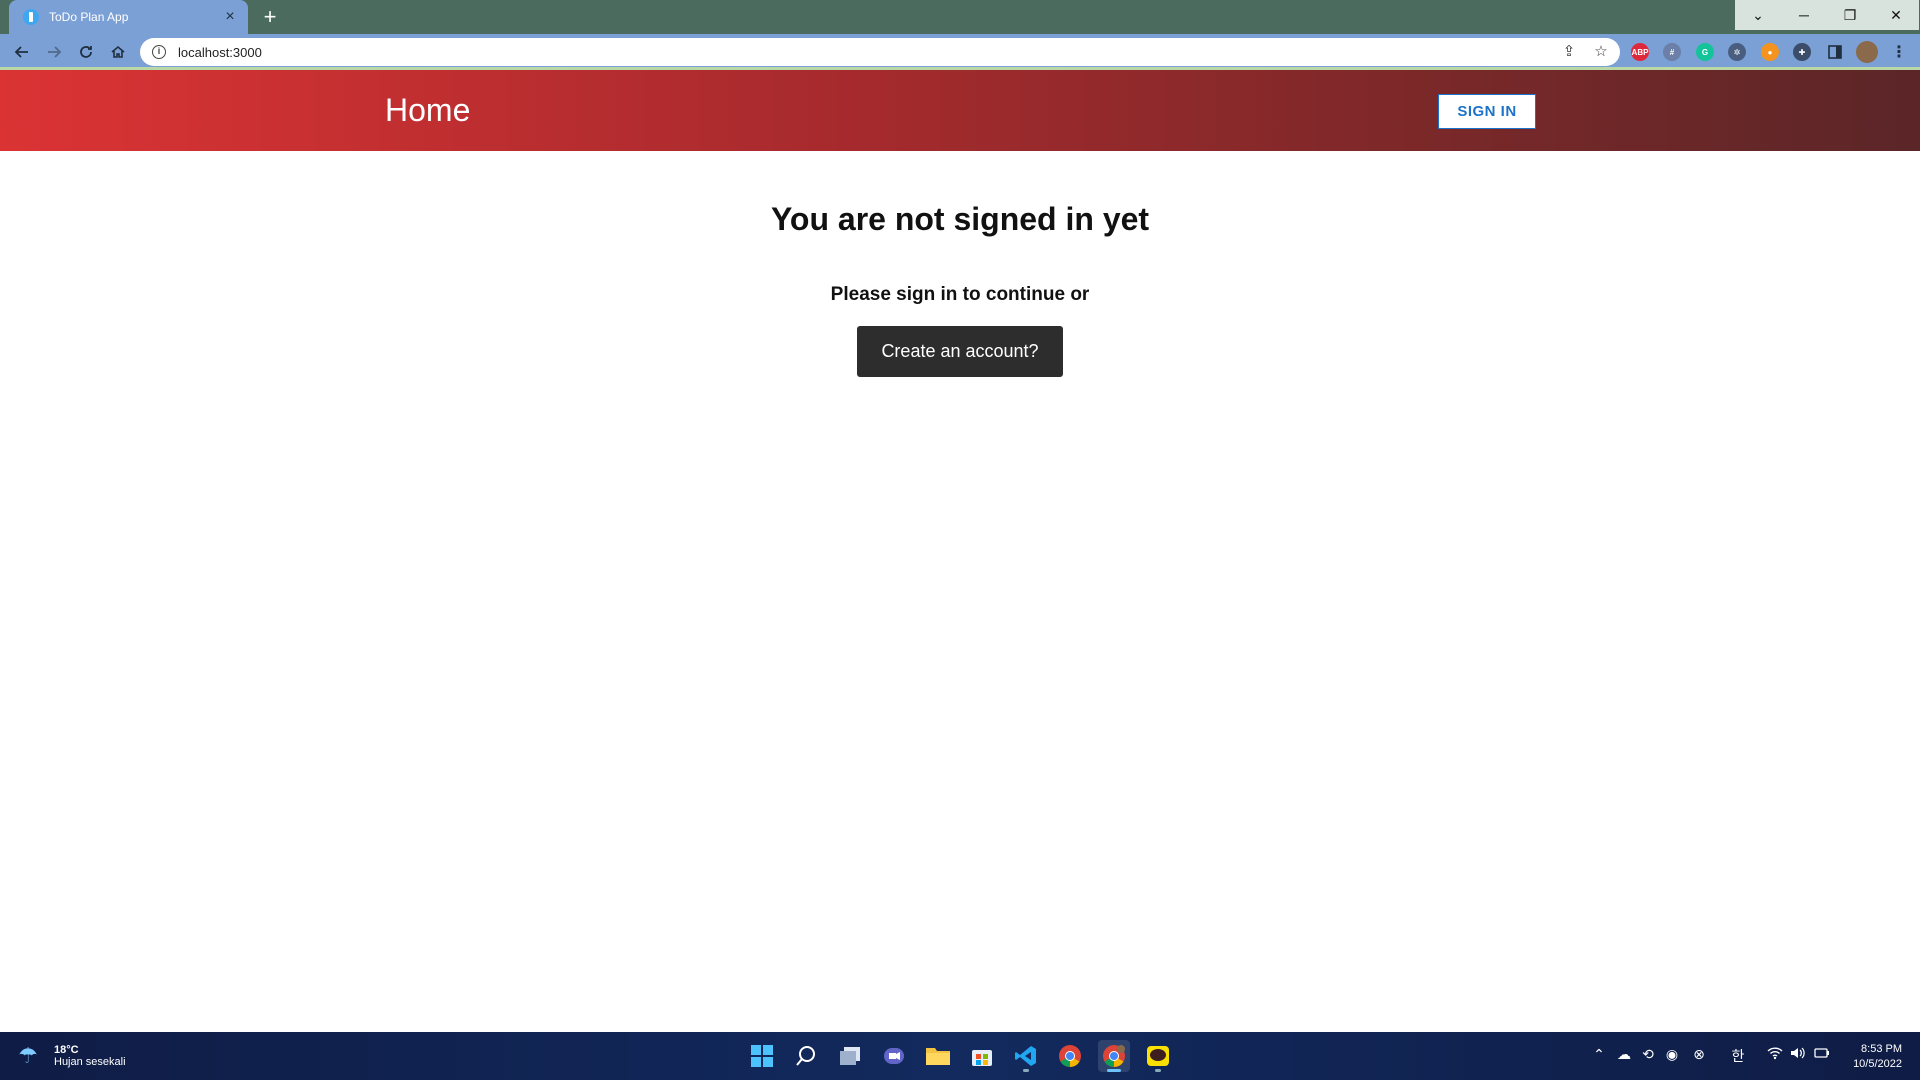  Describe the element at coordinates (1026, 1056) in the screenshot. I see `vscode-icon` at that location.